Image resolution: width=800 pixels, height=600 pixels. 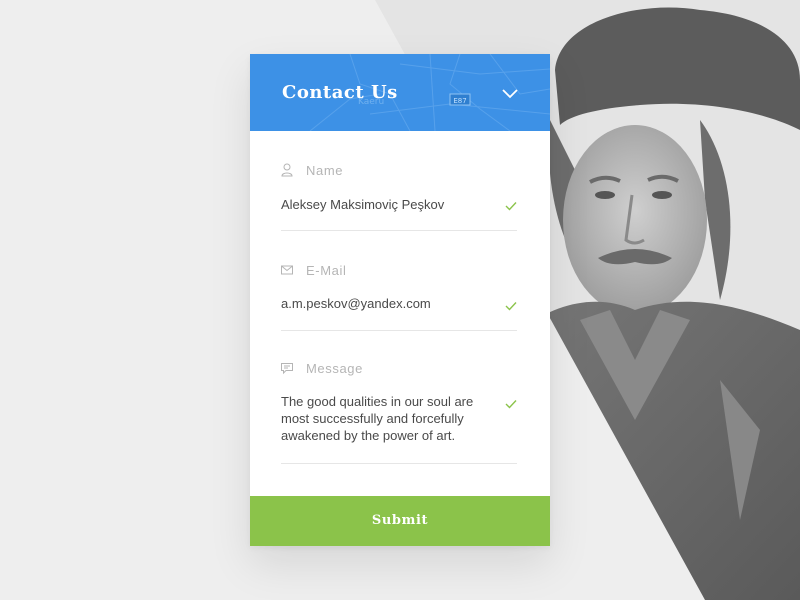 What do you see at coordinates (399, 463) in the screenshot?
I see `message-underline` at bounding box center [399, 463].